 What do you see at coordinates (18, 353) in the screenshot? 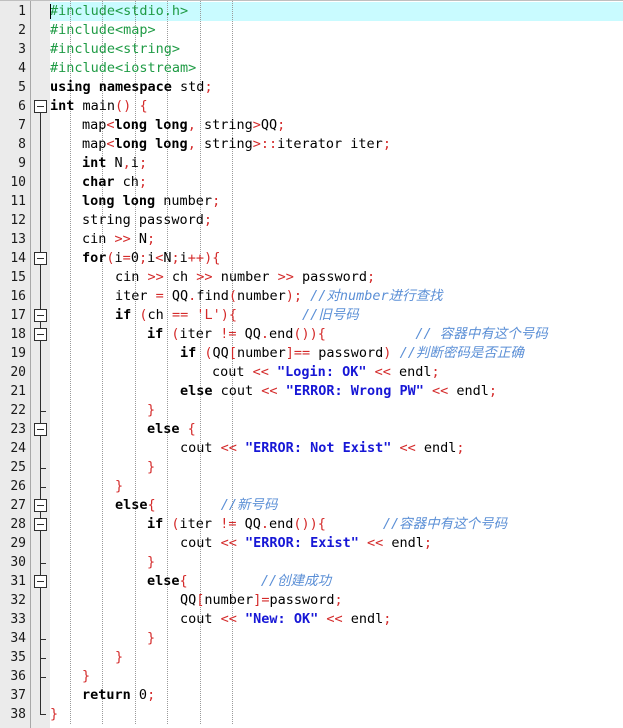
I see `line-number: 19` at bounding box center [18, 353].